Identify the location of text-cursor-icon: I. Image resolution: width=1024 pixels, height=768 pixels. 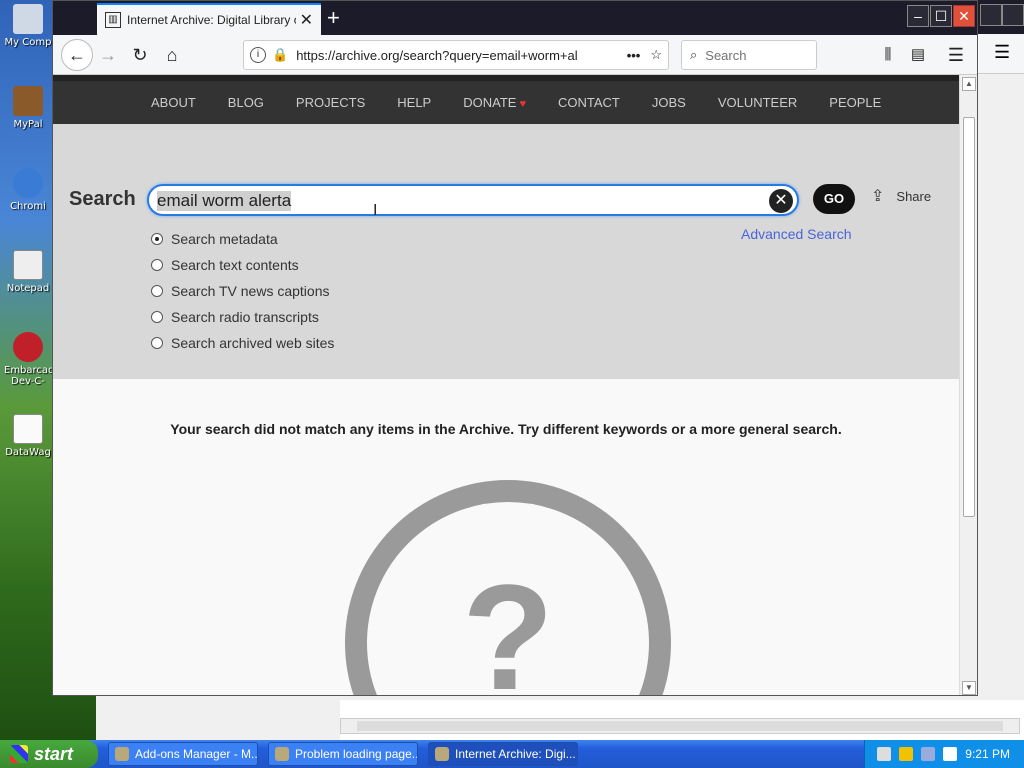
(375, 210).